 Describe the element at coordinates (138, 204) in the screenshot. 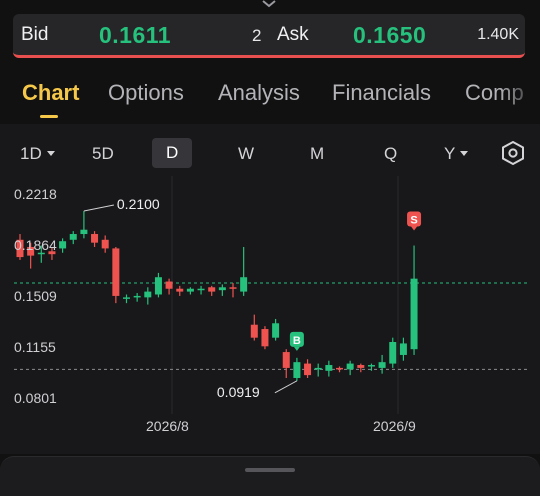

I see `high-value-label: 0.2100` at that location.